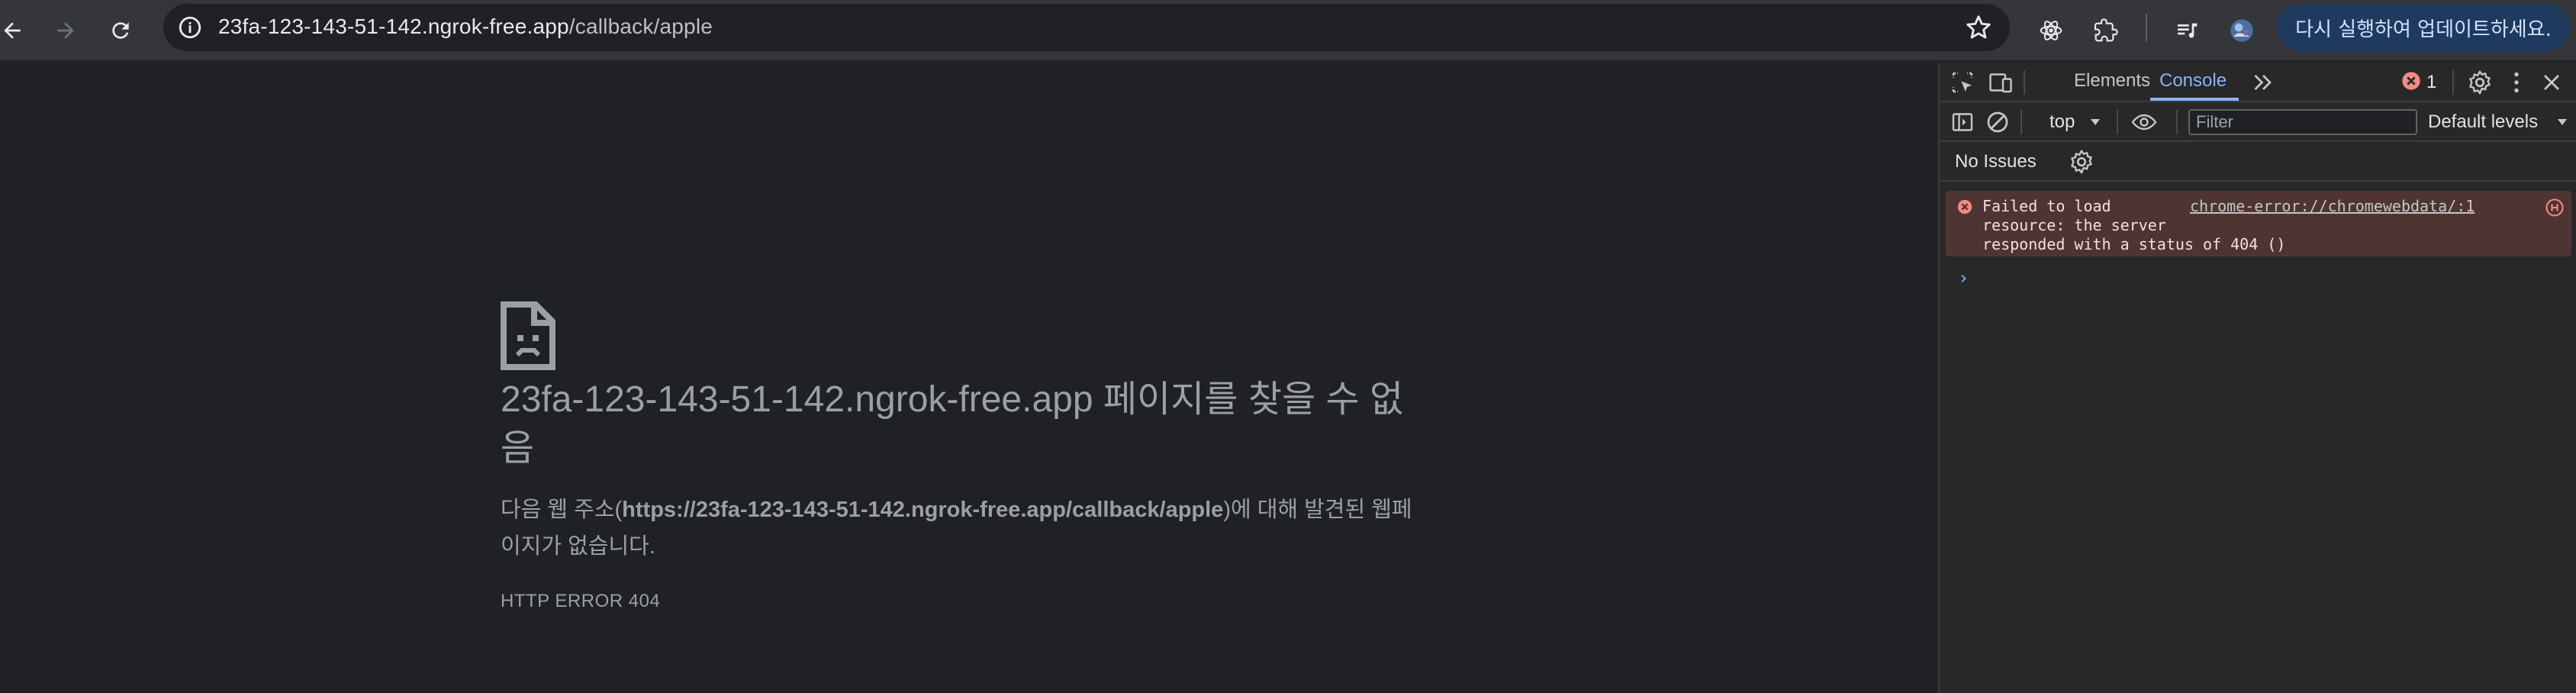  Describe the element at coordinates (528, 335) in the screenshot. I see `sad-page-icon` at that location.